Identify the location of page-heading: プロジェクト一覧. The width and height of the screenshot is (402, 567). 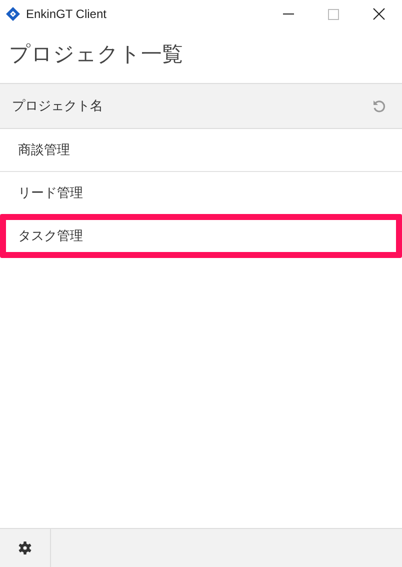
(96, 54).